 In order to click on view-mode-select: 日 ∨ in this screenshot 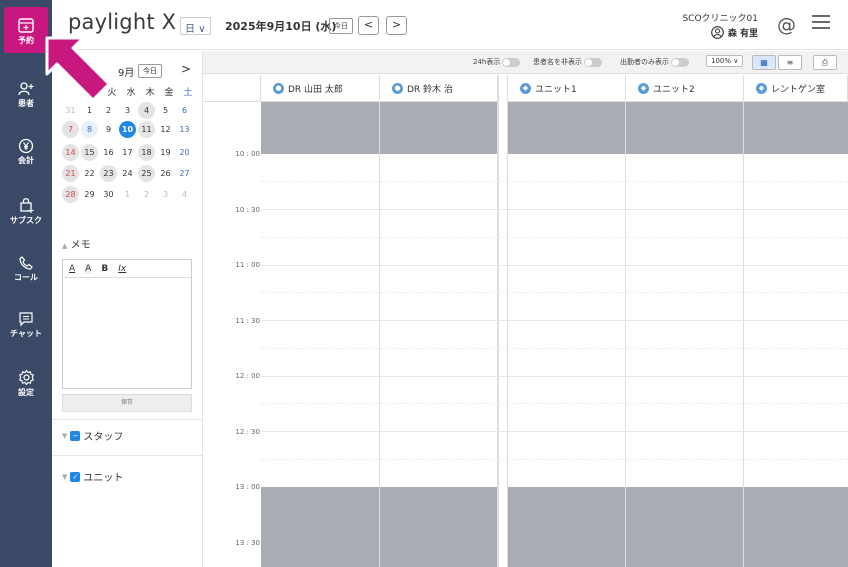, I will do `click(195, 26)`.